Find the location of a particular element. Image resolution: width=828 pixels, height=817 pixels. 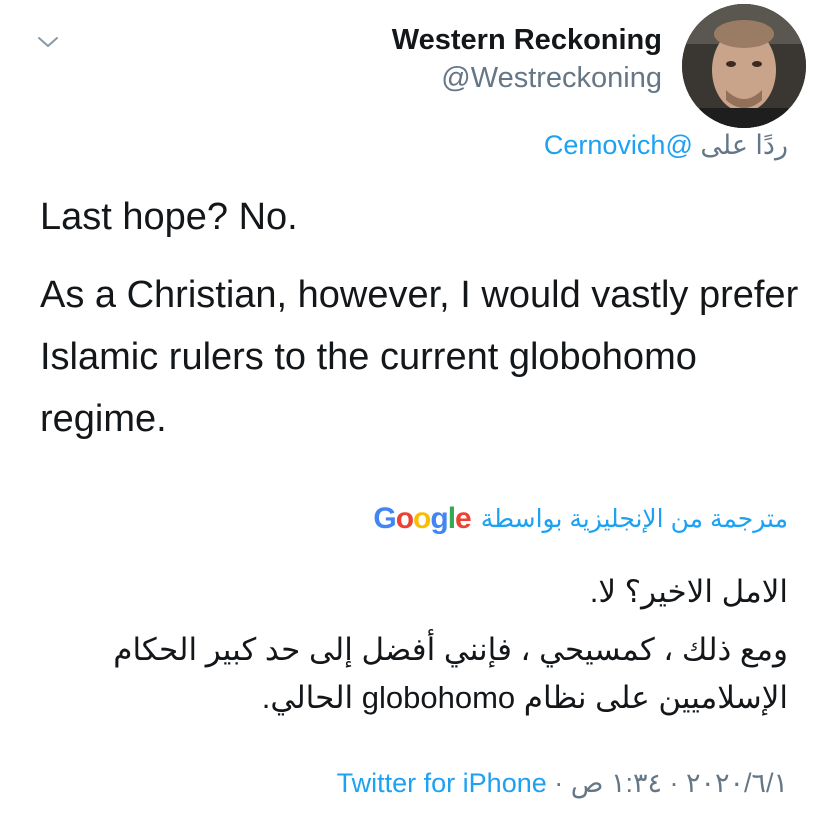

display-name: Western Reckoning is located at coordinates (527, 40).